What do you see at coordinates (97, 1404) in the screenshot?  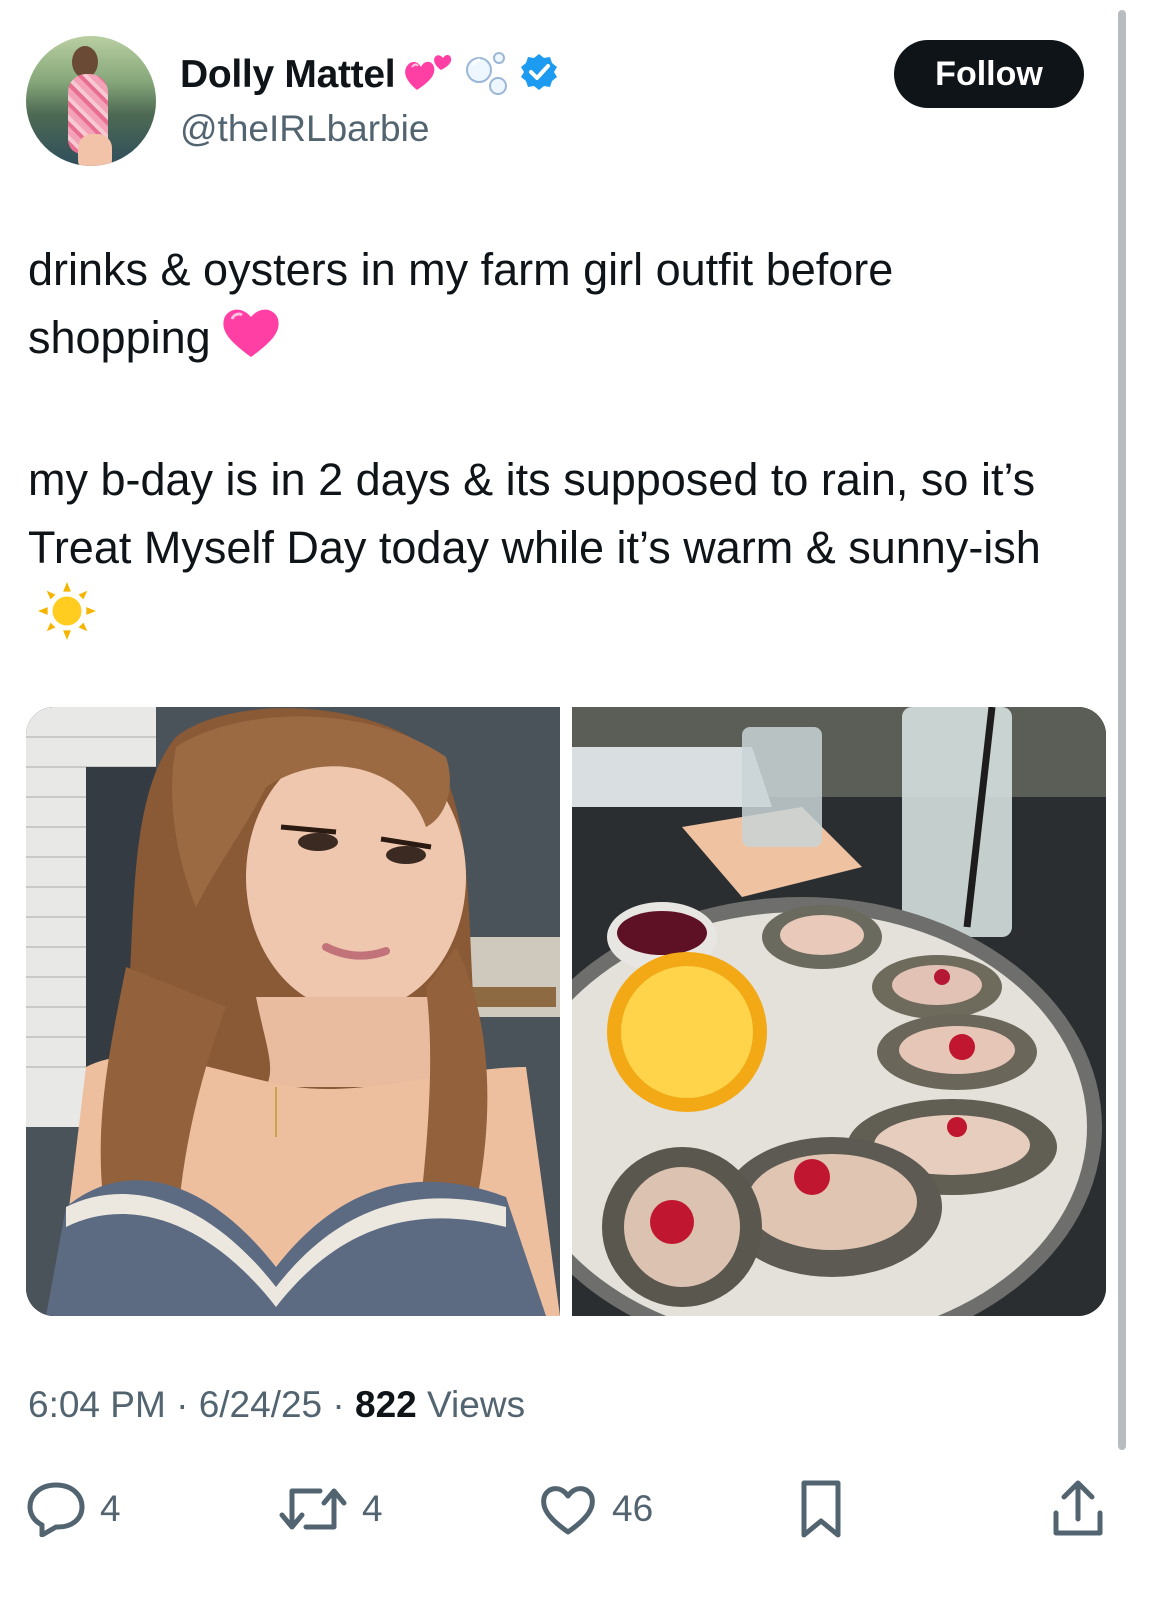 I see `tweet-time: 6:04 PM` at bounding box center [97, 1404].